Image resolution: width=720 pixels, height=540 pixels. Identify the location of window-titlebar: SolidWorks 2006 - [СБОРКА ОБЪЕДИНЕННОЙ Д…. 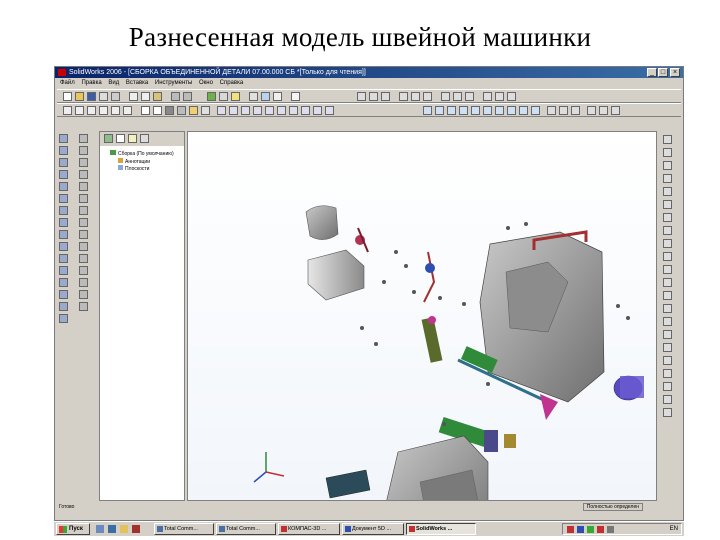
(369, 72).